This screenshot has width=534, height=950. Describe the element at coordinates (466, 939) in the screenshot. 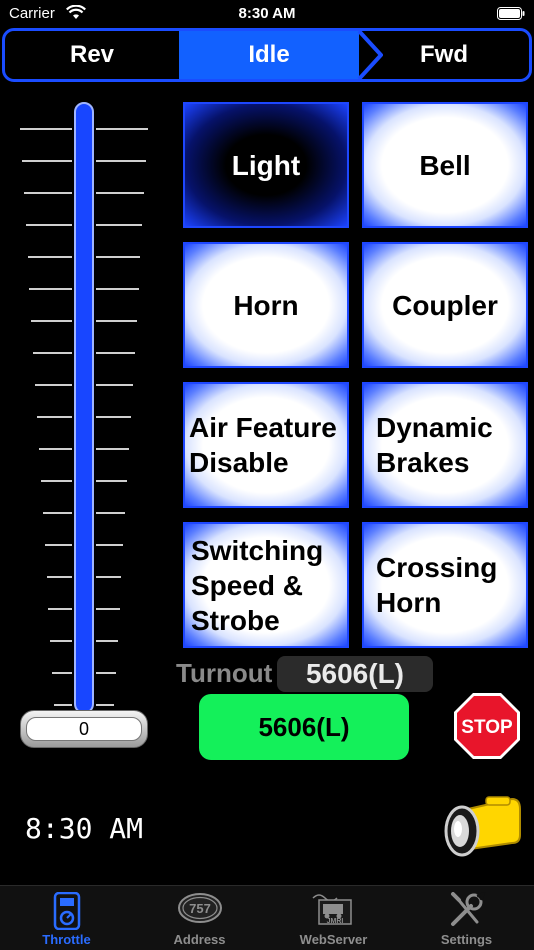

I see `tab-settings-label: Settings` at that location.